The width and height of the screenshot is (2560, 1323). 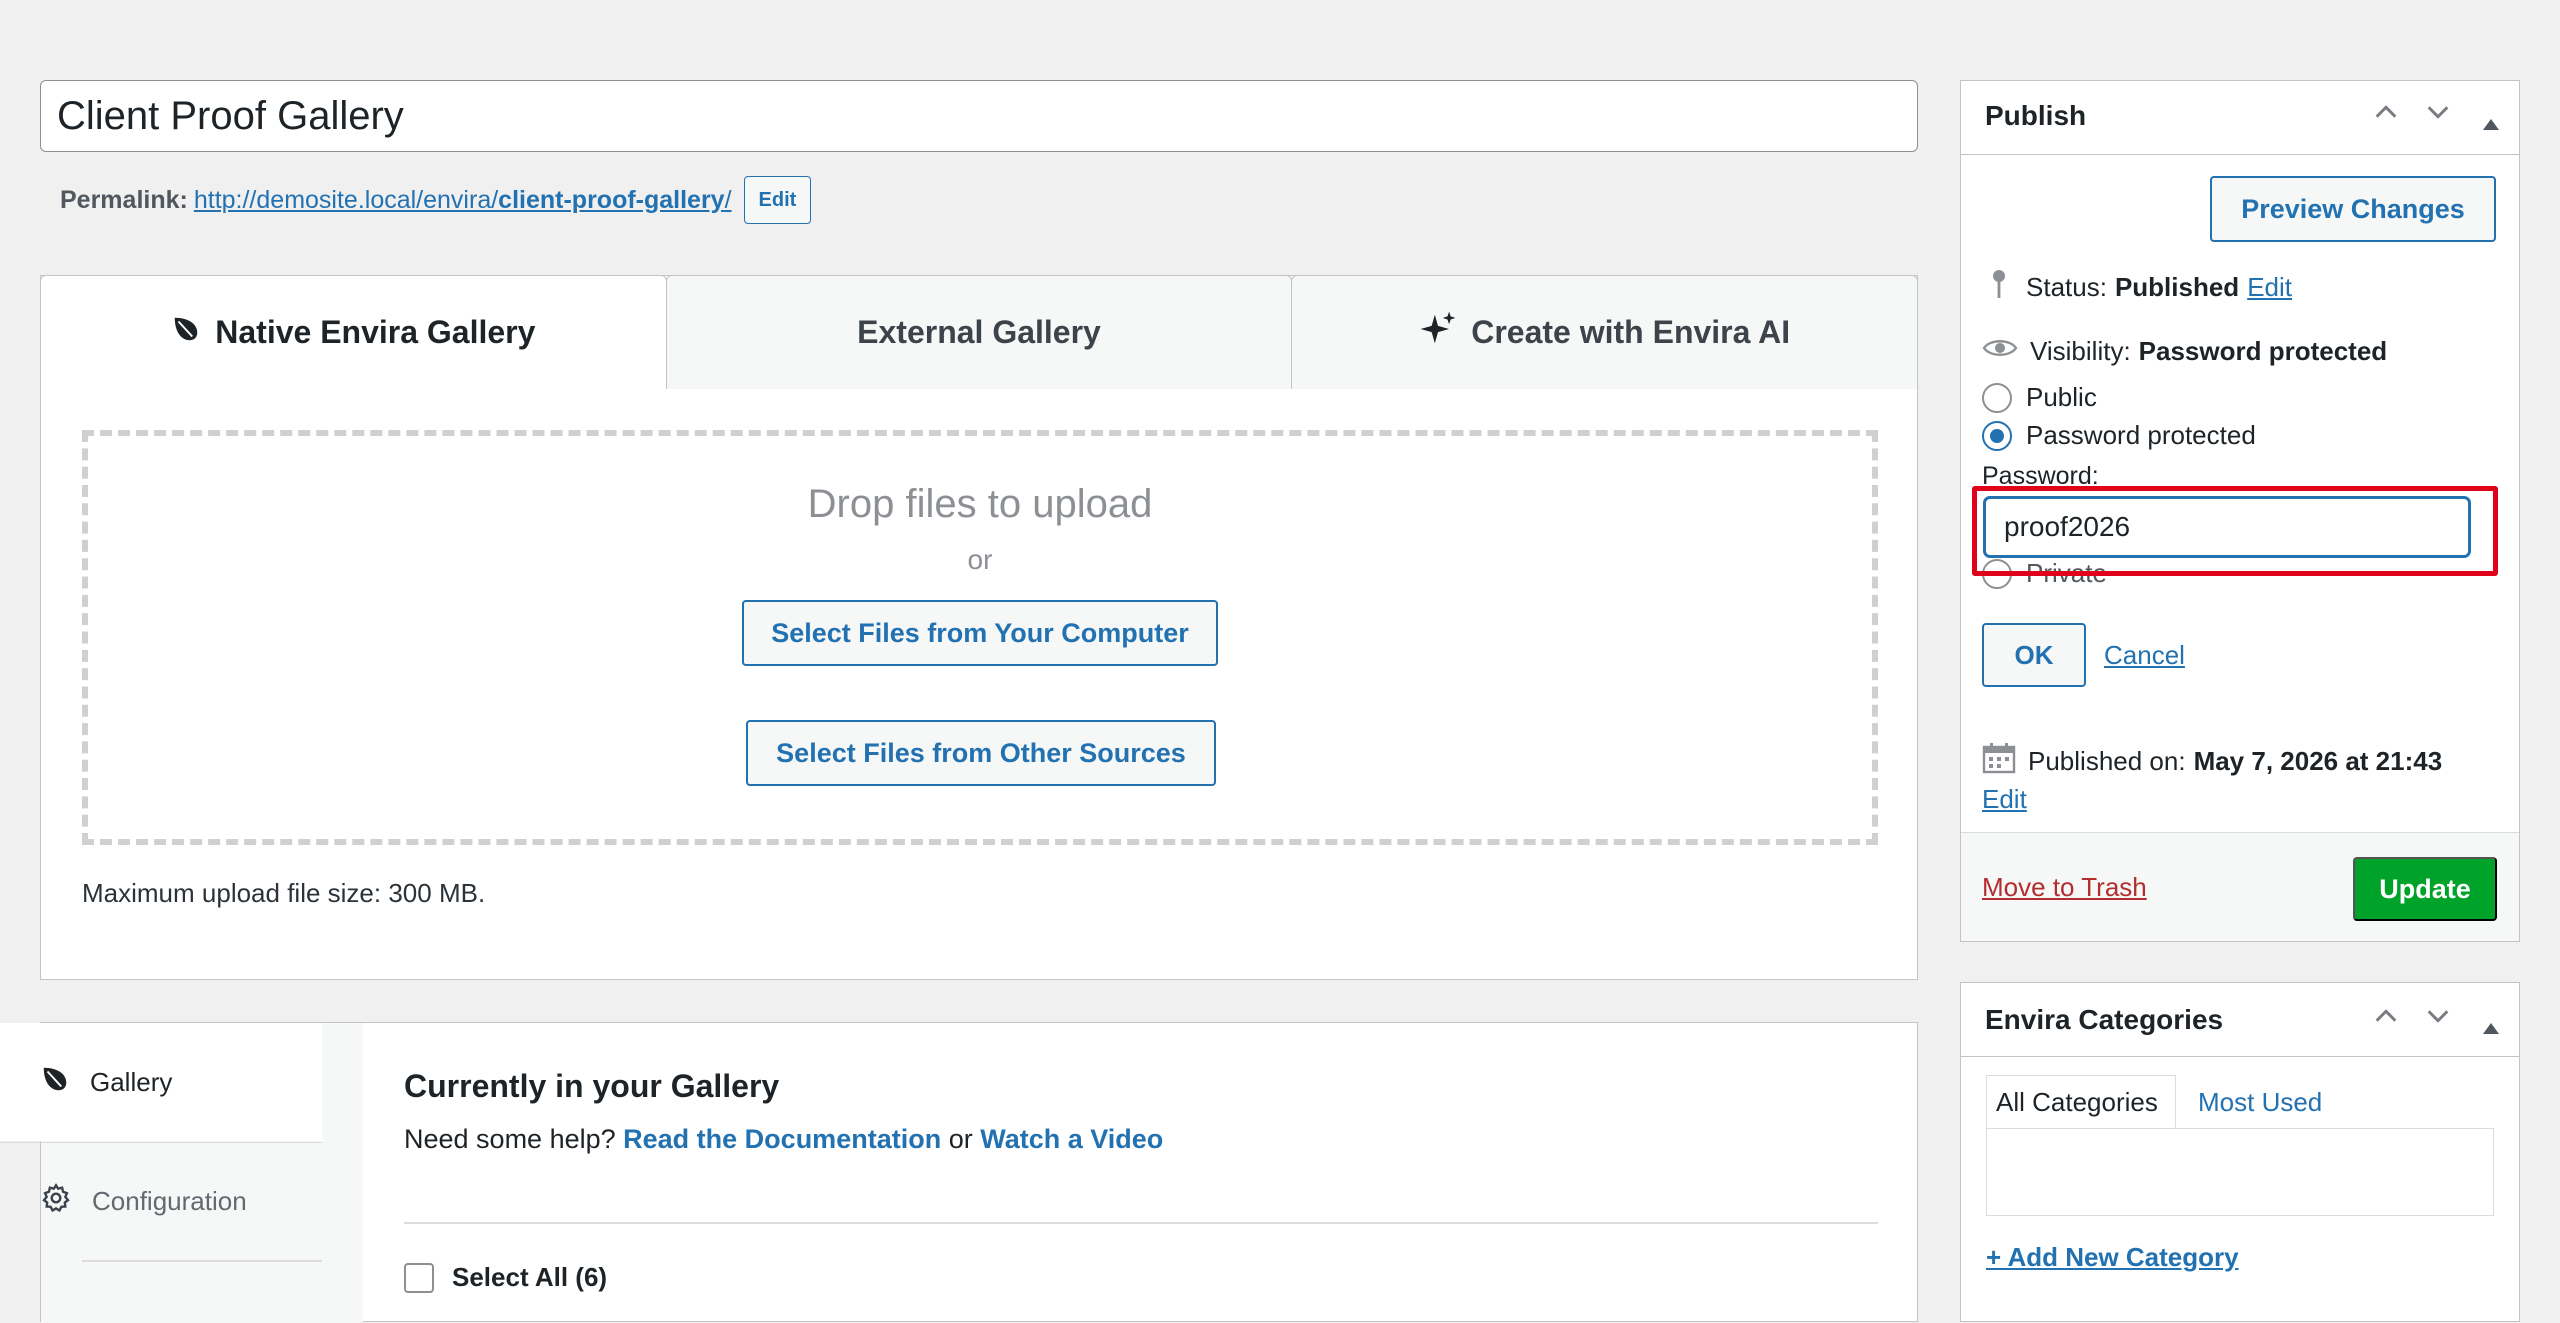 I want to click on eye-icon, so click(x=2000, y=351).